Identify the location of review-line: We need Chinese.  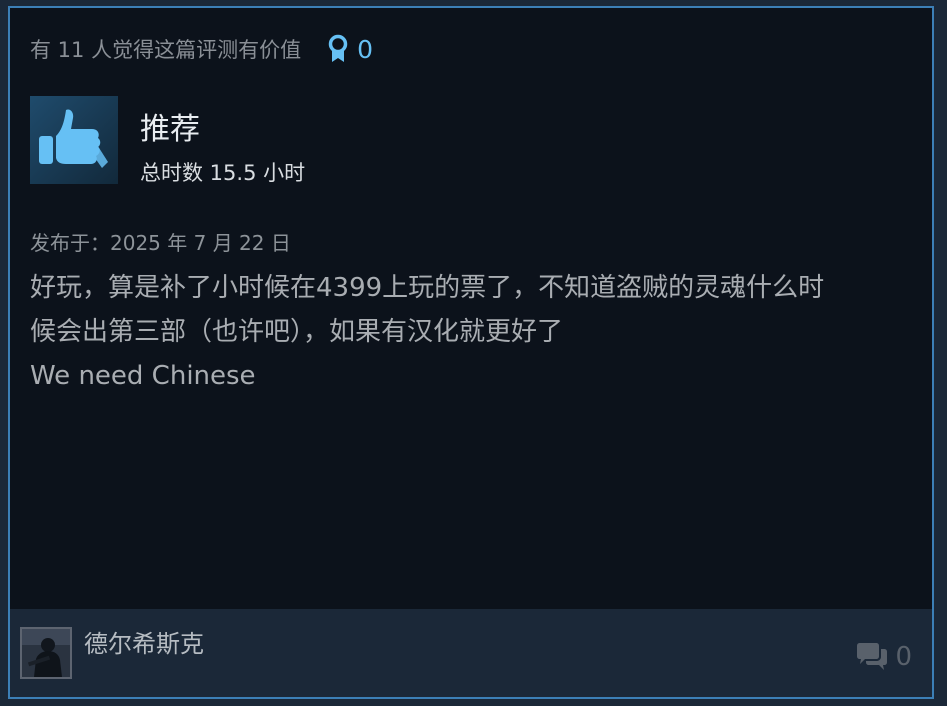
(143, 376).